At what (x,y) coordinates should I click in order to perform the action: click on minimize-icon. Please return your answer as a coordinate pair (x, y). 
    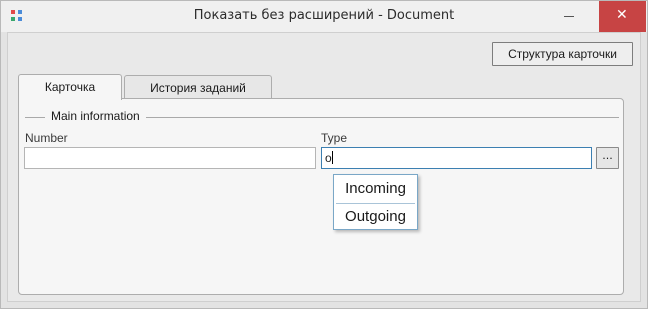
    Looking at the image, I should click on (569, 16).